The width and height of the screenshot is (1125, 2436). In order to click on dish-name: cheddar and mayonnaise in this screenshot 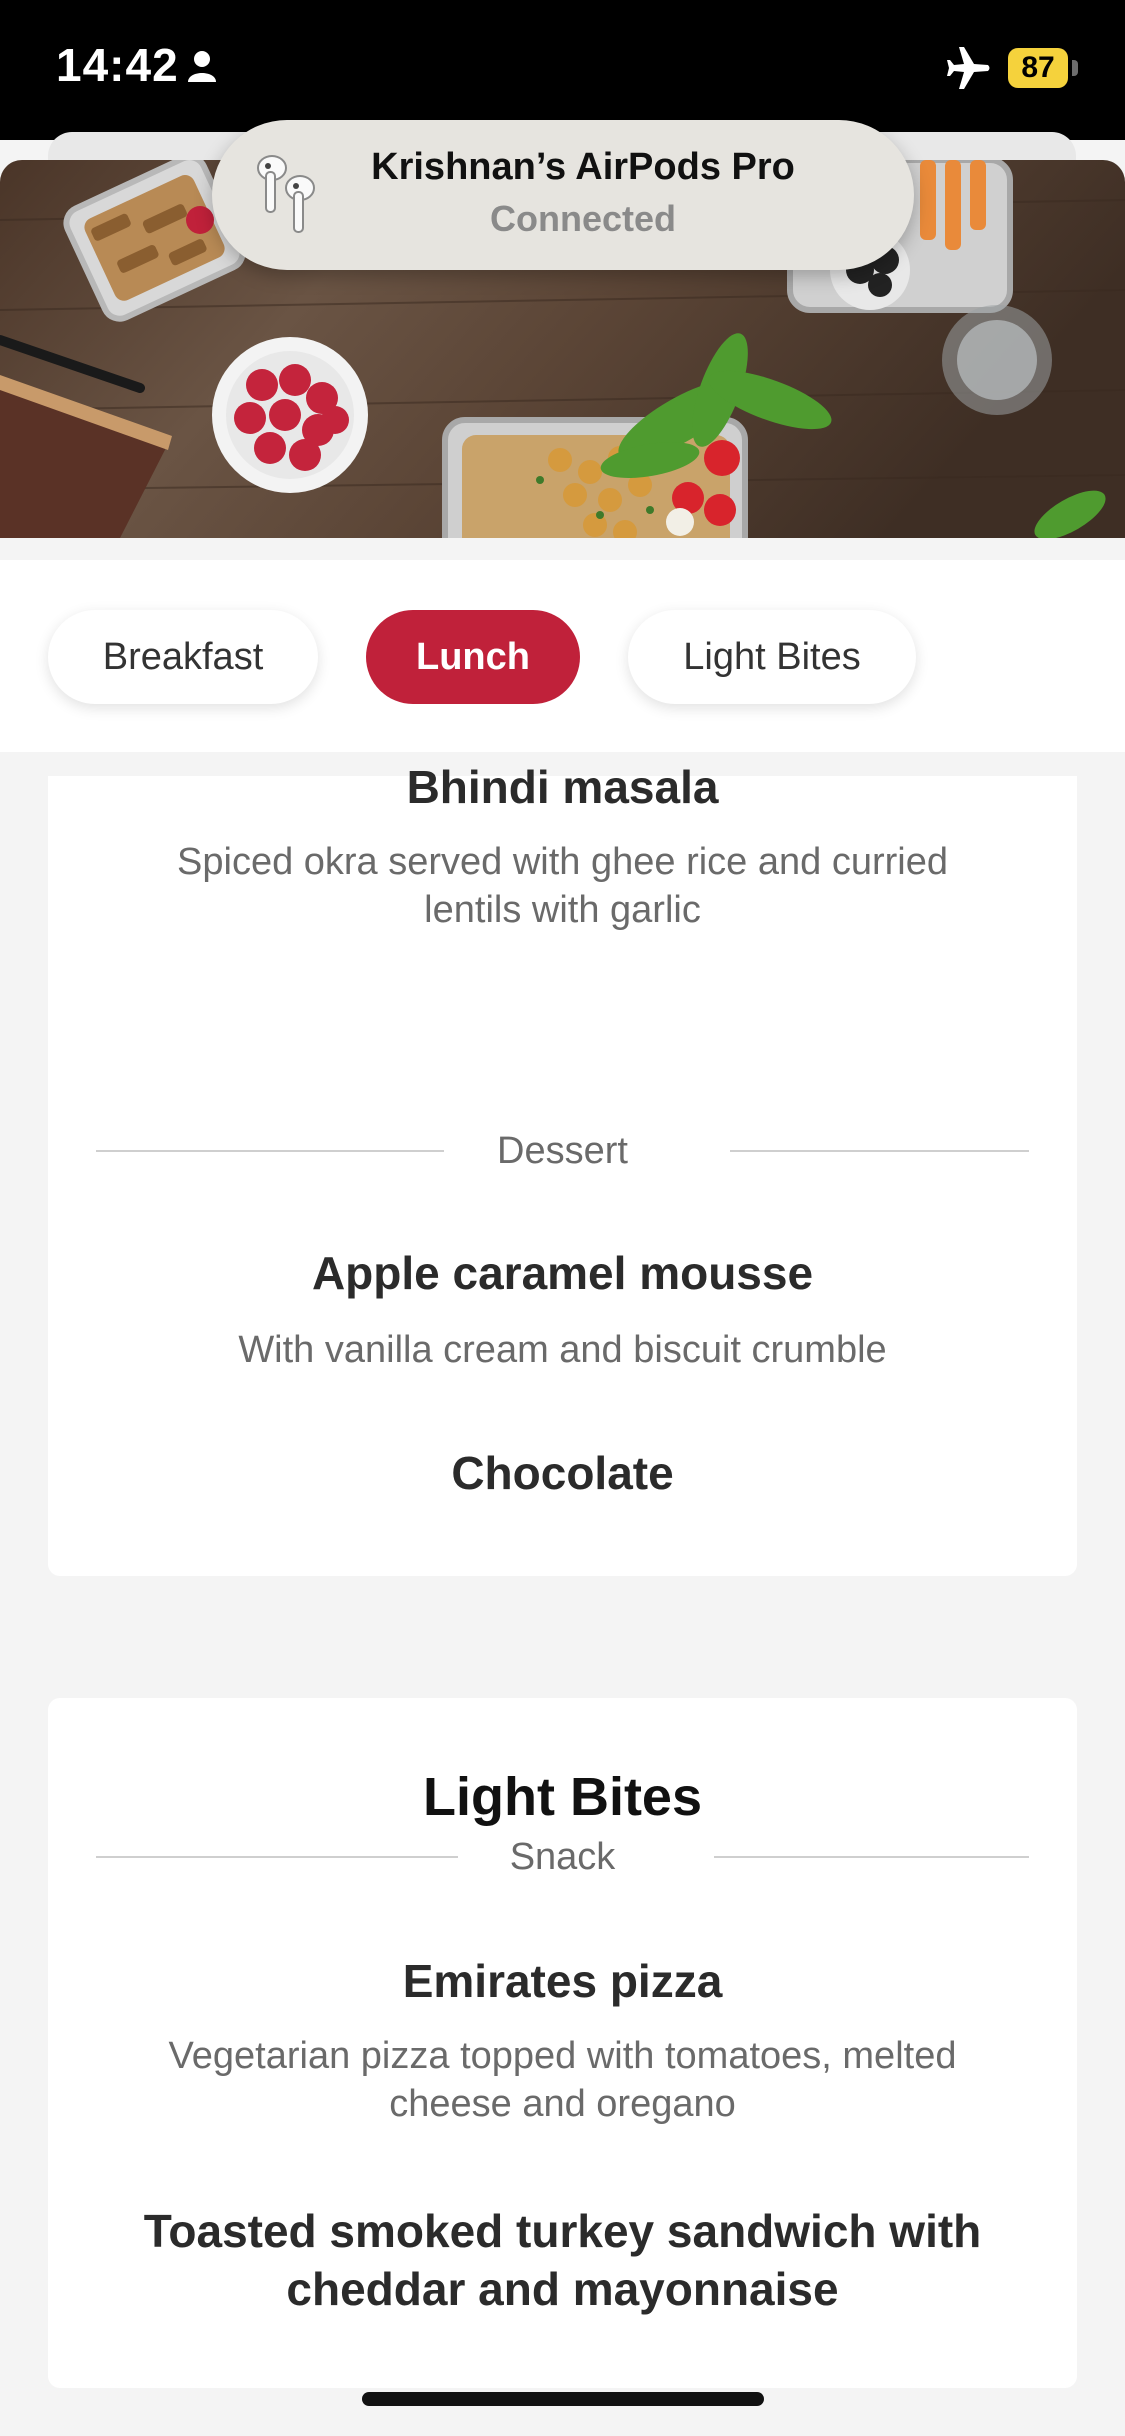, I will do `click(562, 2289)`.